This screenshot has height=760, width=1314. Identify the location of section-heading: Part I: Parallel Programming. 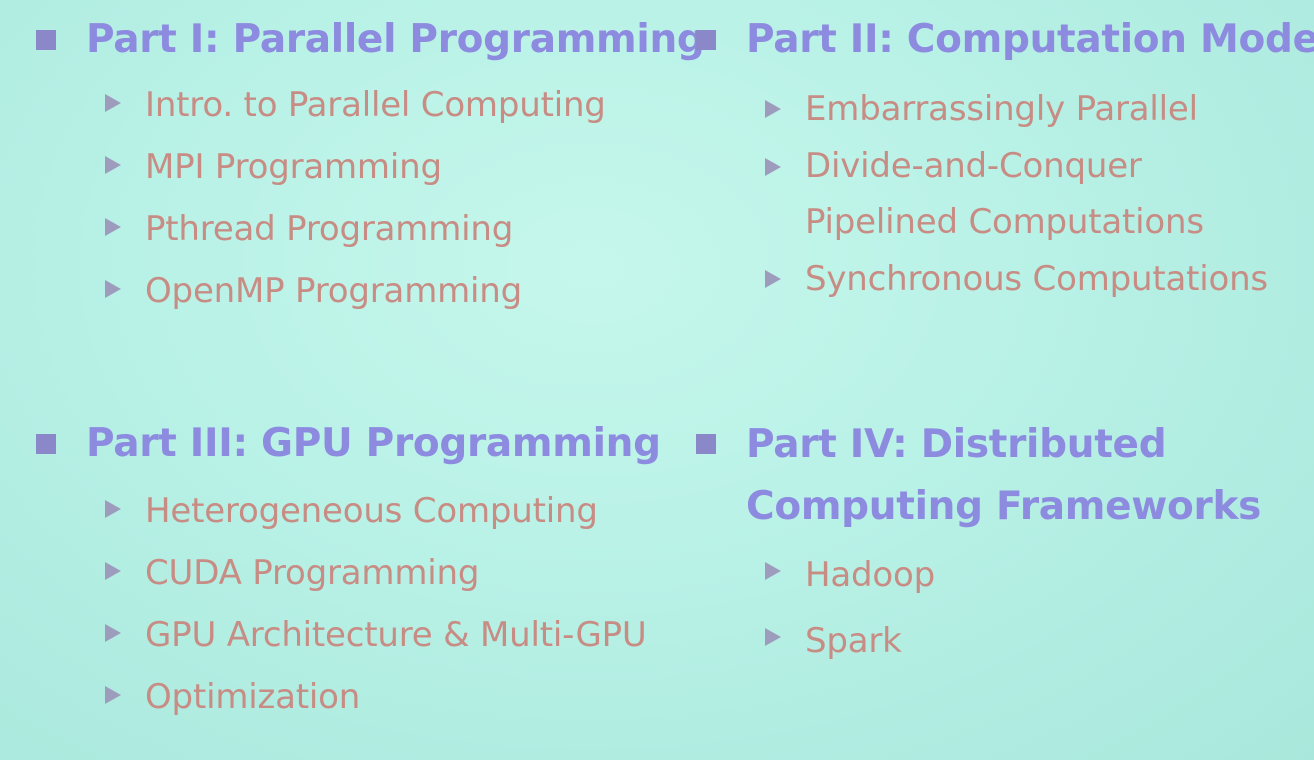
(370, 40).